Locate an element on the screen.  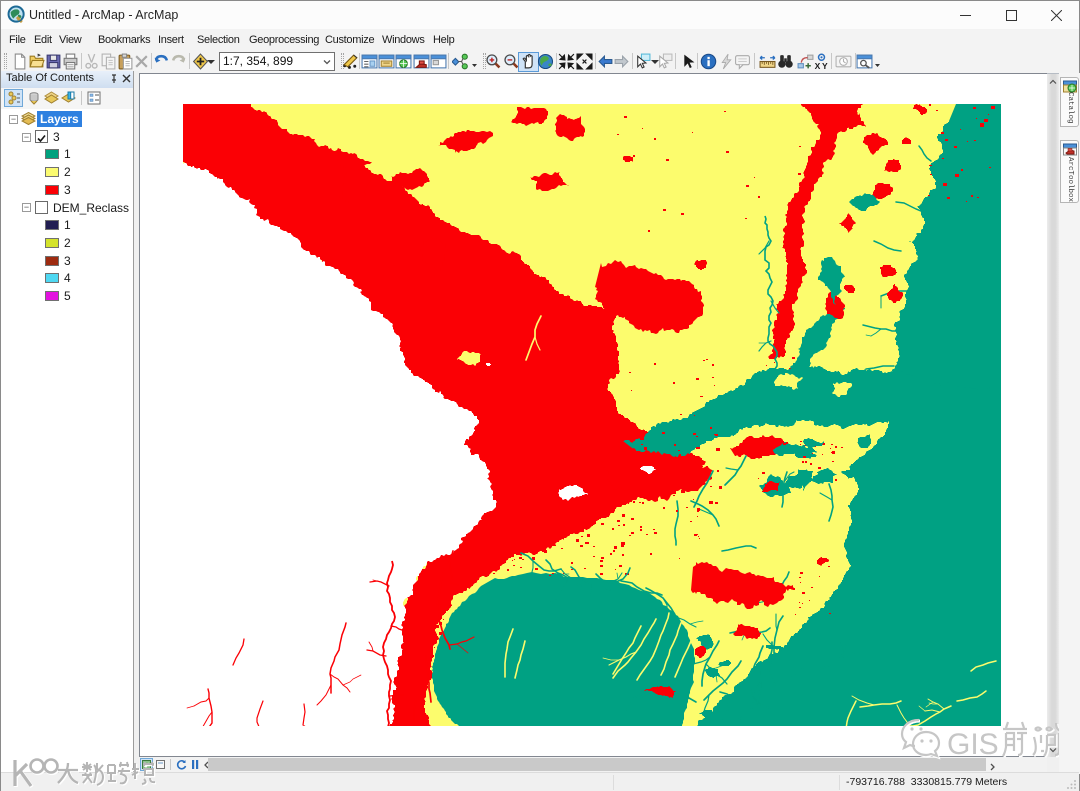
svg-text: X is located at coordinates (818, 65).